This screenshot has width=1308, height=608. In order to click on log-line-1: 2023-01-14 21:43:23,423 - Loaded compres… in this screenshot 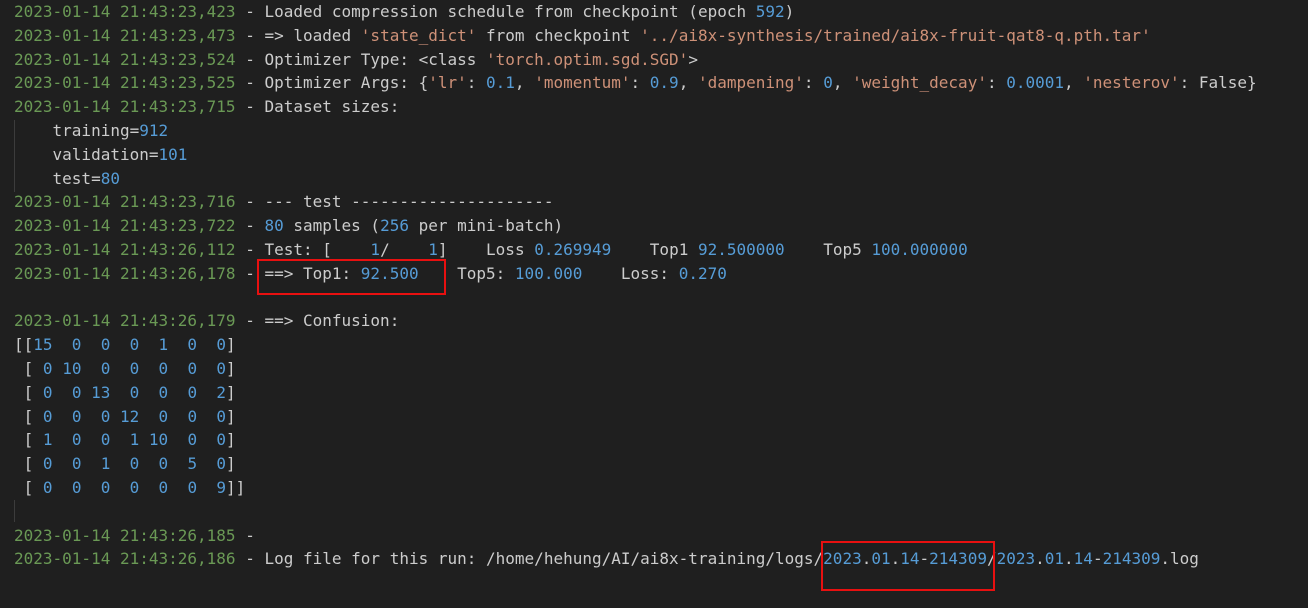, I will do `click(635, 12)`.